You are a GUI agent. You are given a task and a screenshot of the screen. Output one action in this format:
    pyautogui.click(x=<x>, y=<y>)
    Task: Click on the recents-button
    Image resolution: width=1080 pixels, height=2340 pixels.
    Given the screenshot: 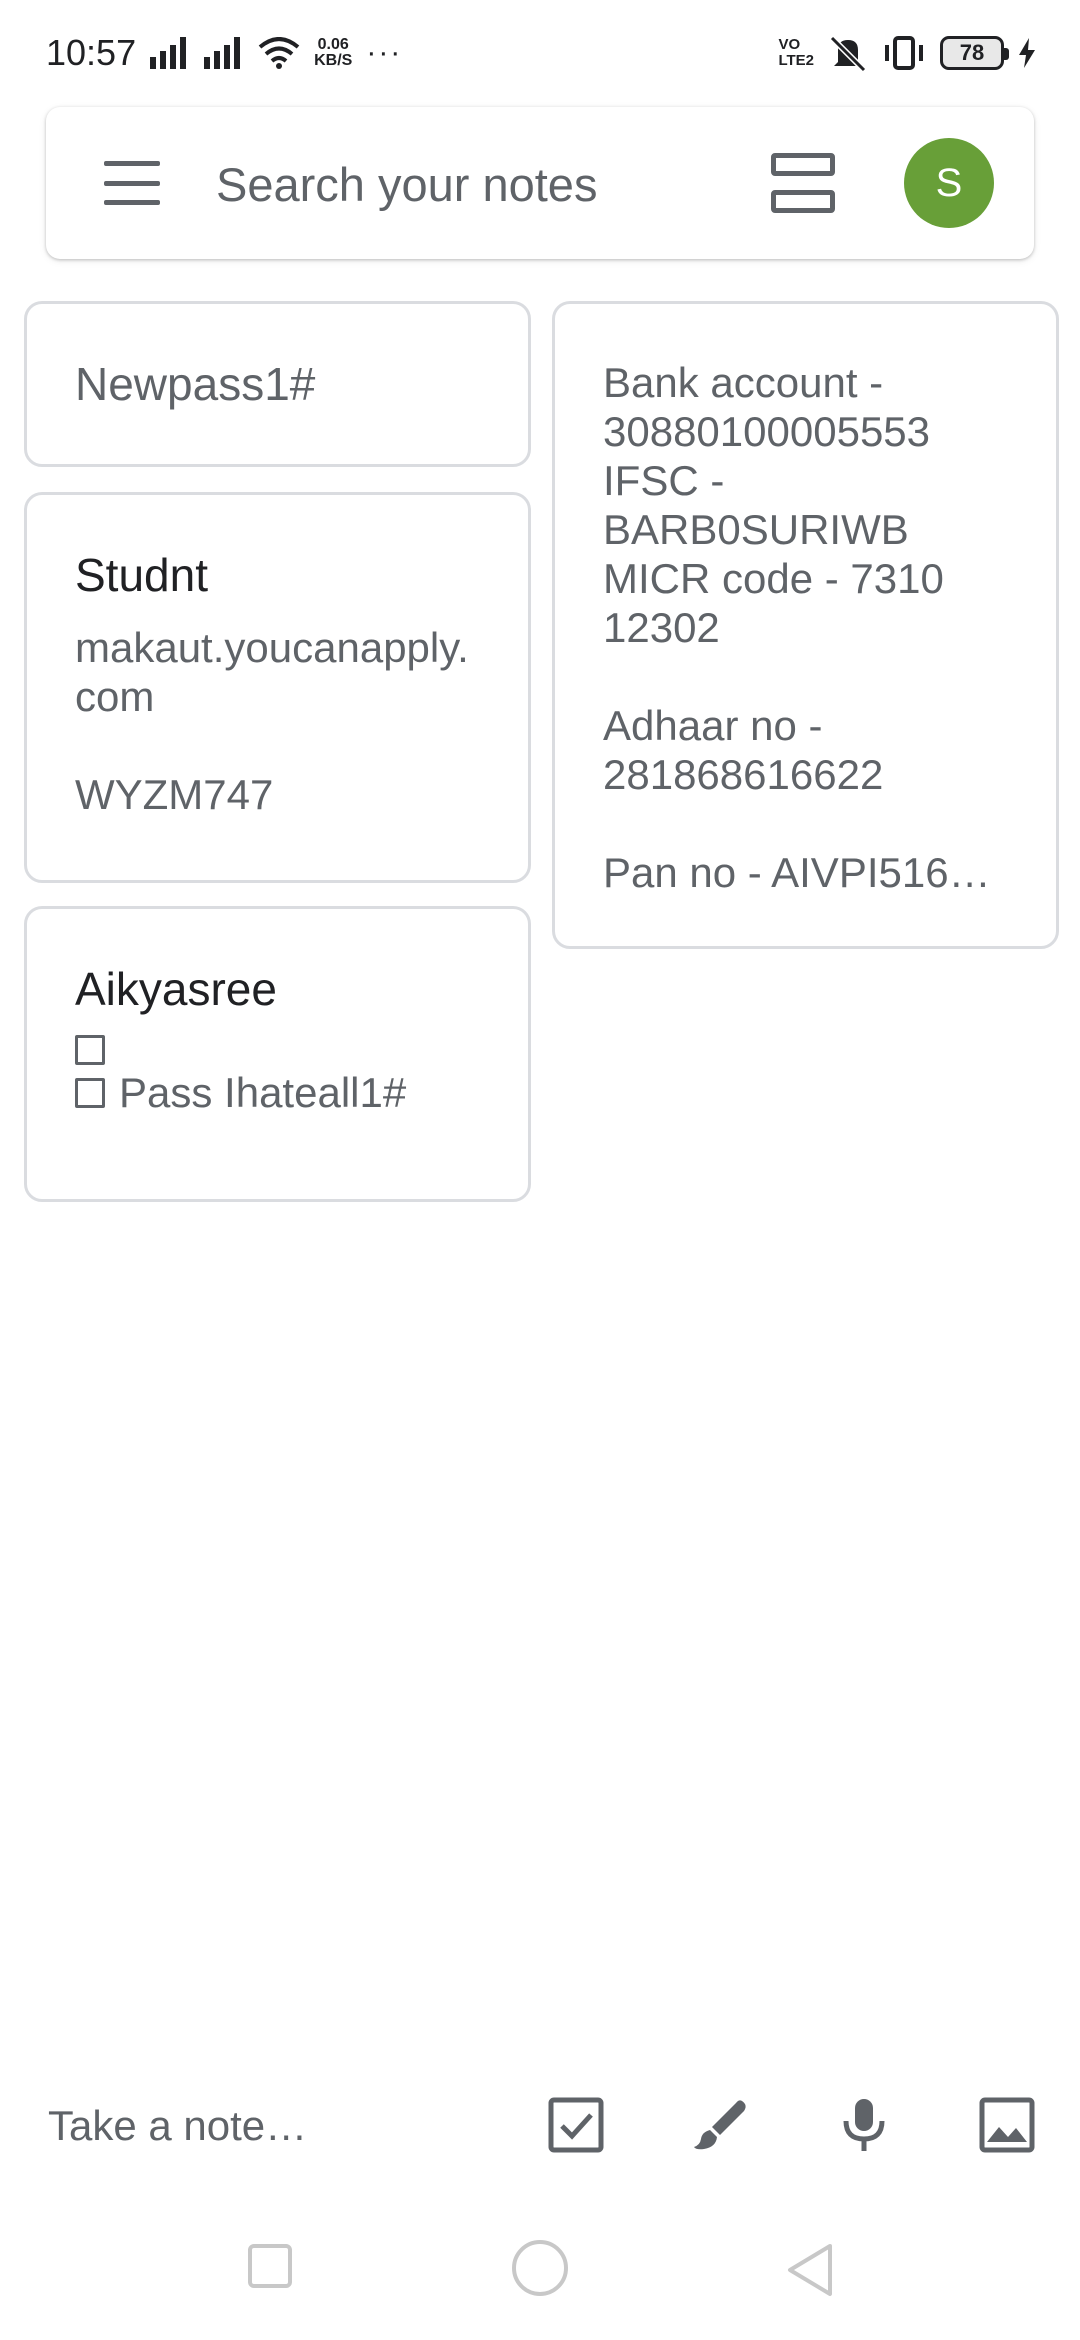 What is the action you would take?
    pyautogui.click(x=270, y=2266)
    